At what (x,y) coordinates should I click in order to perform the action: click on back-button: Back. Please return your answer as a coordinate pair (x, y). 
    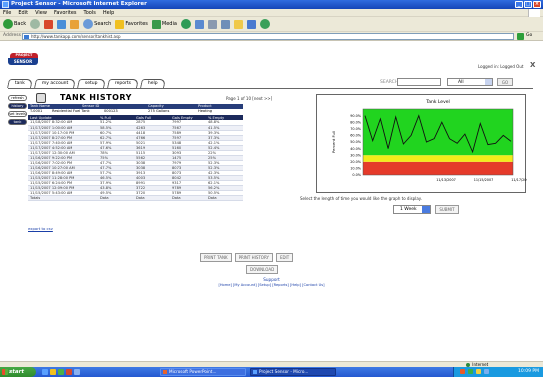
    Looking at the image, I should click on (14, 24).